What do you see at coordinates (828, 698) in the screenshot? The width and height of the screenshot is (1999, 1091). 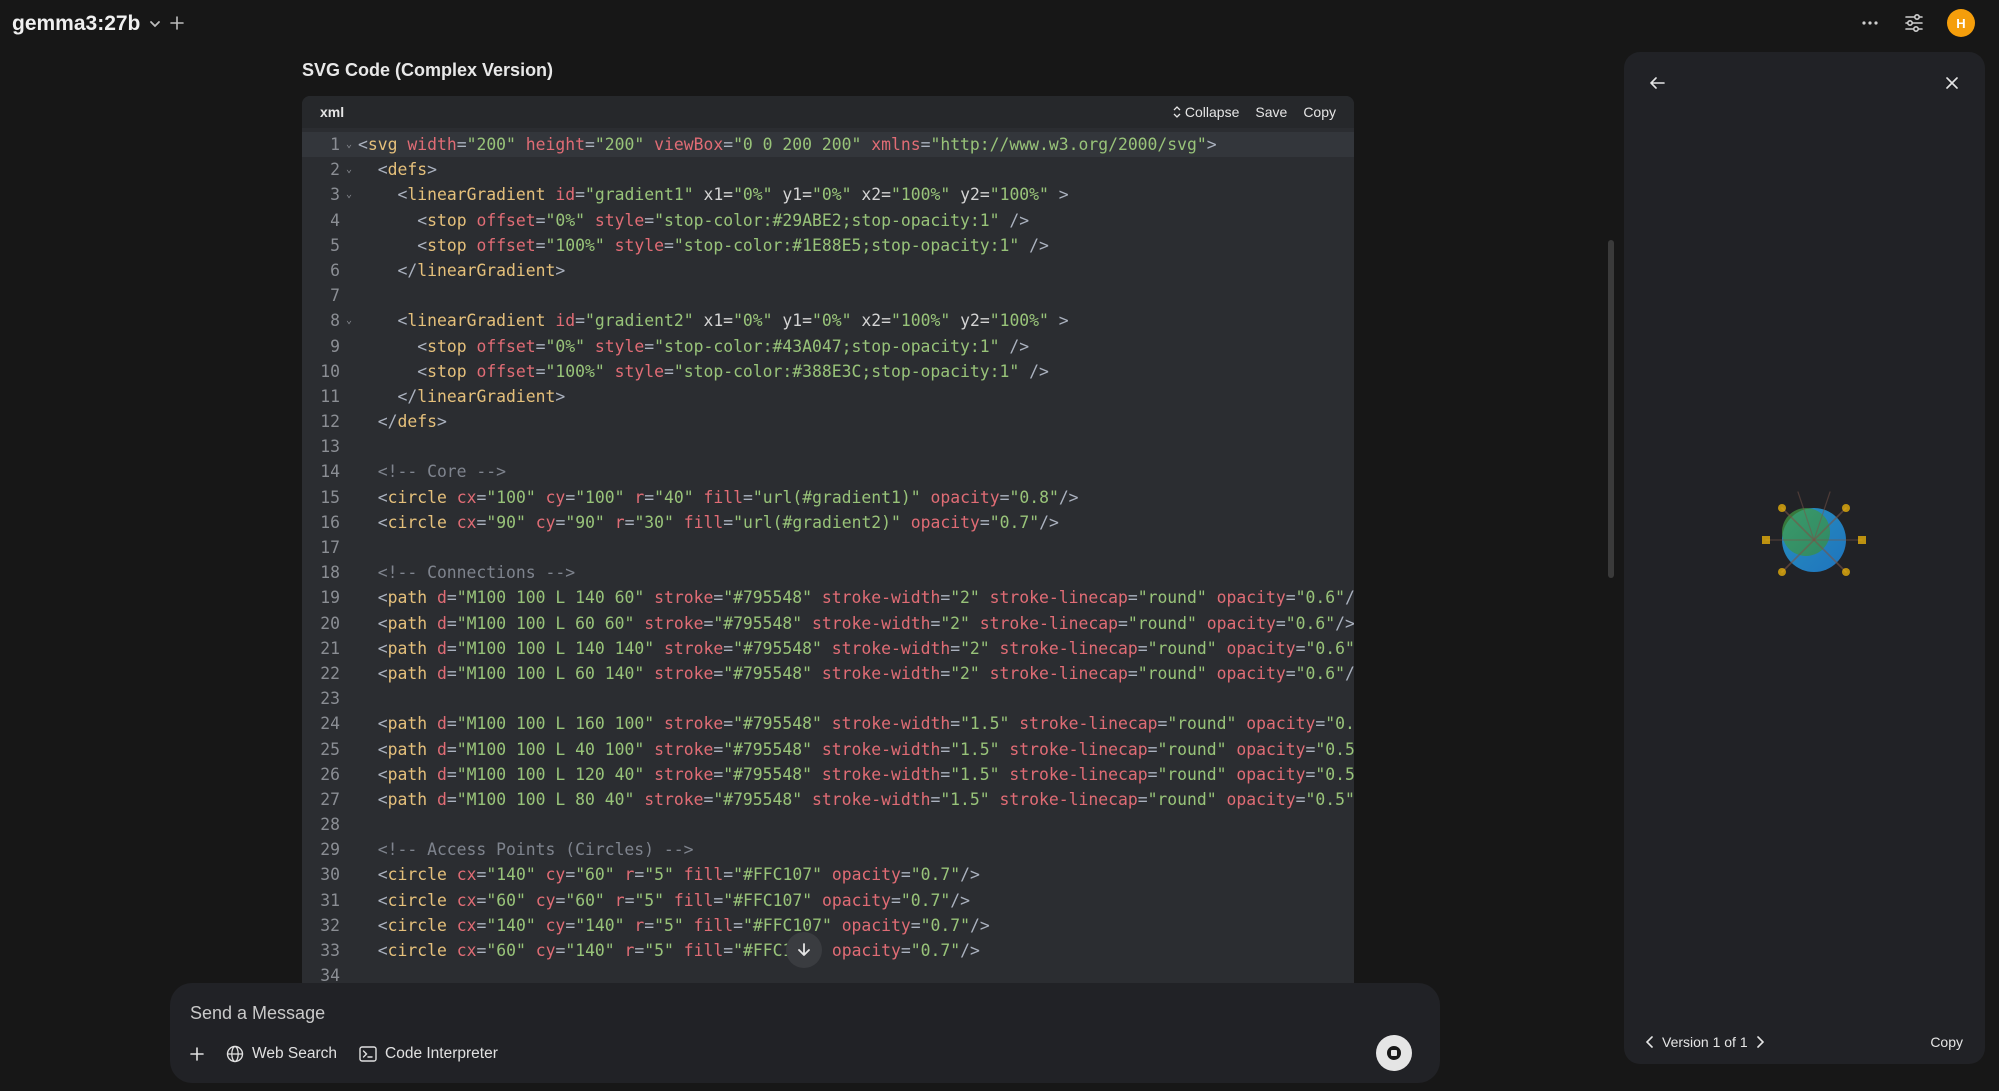 I see `code-line: 23` at bounding box center [828, 698].